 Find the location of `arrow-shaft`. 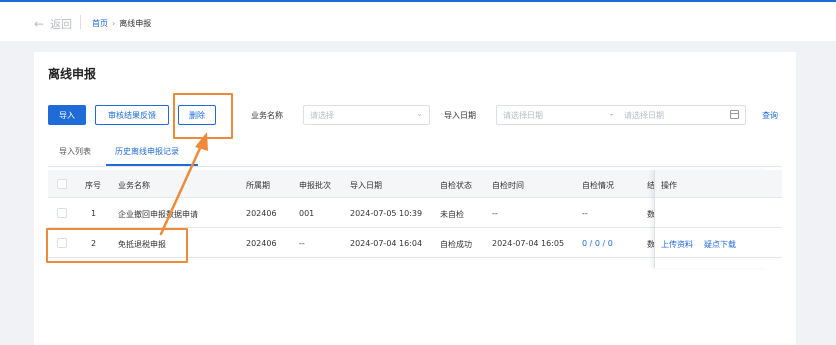

arrow-shaft is located at coordinates (181, 190).